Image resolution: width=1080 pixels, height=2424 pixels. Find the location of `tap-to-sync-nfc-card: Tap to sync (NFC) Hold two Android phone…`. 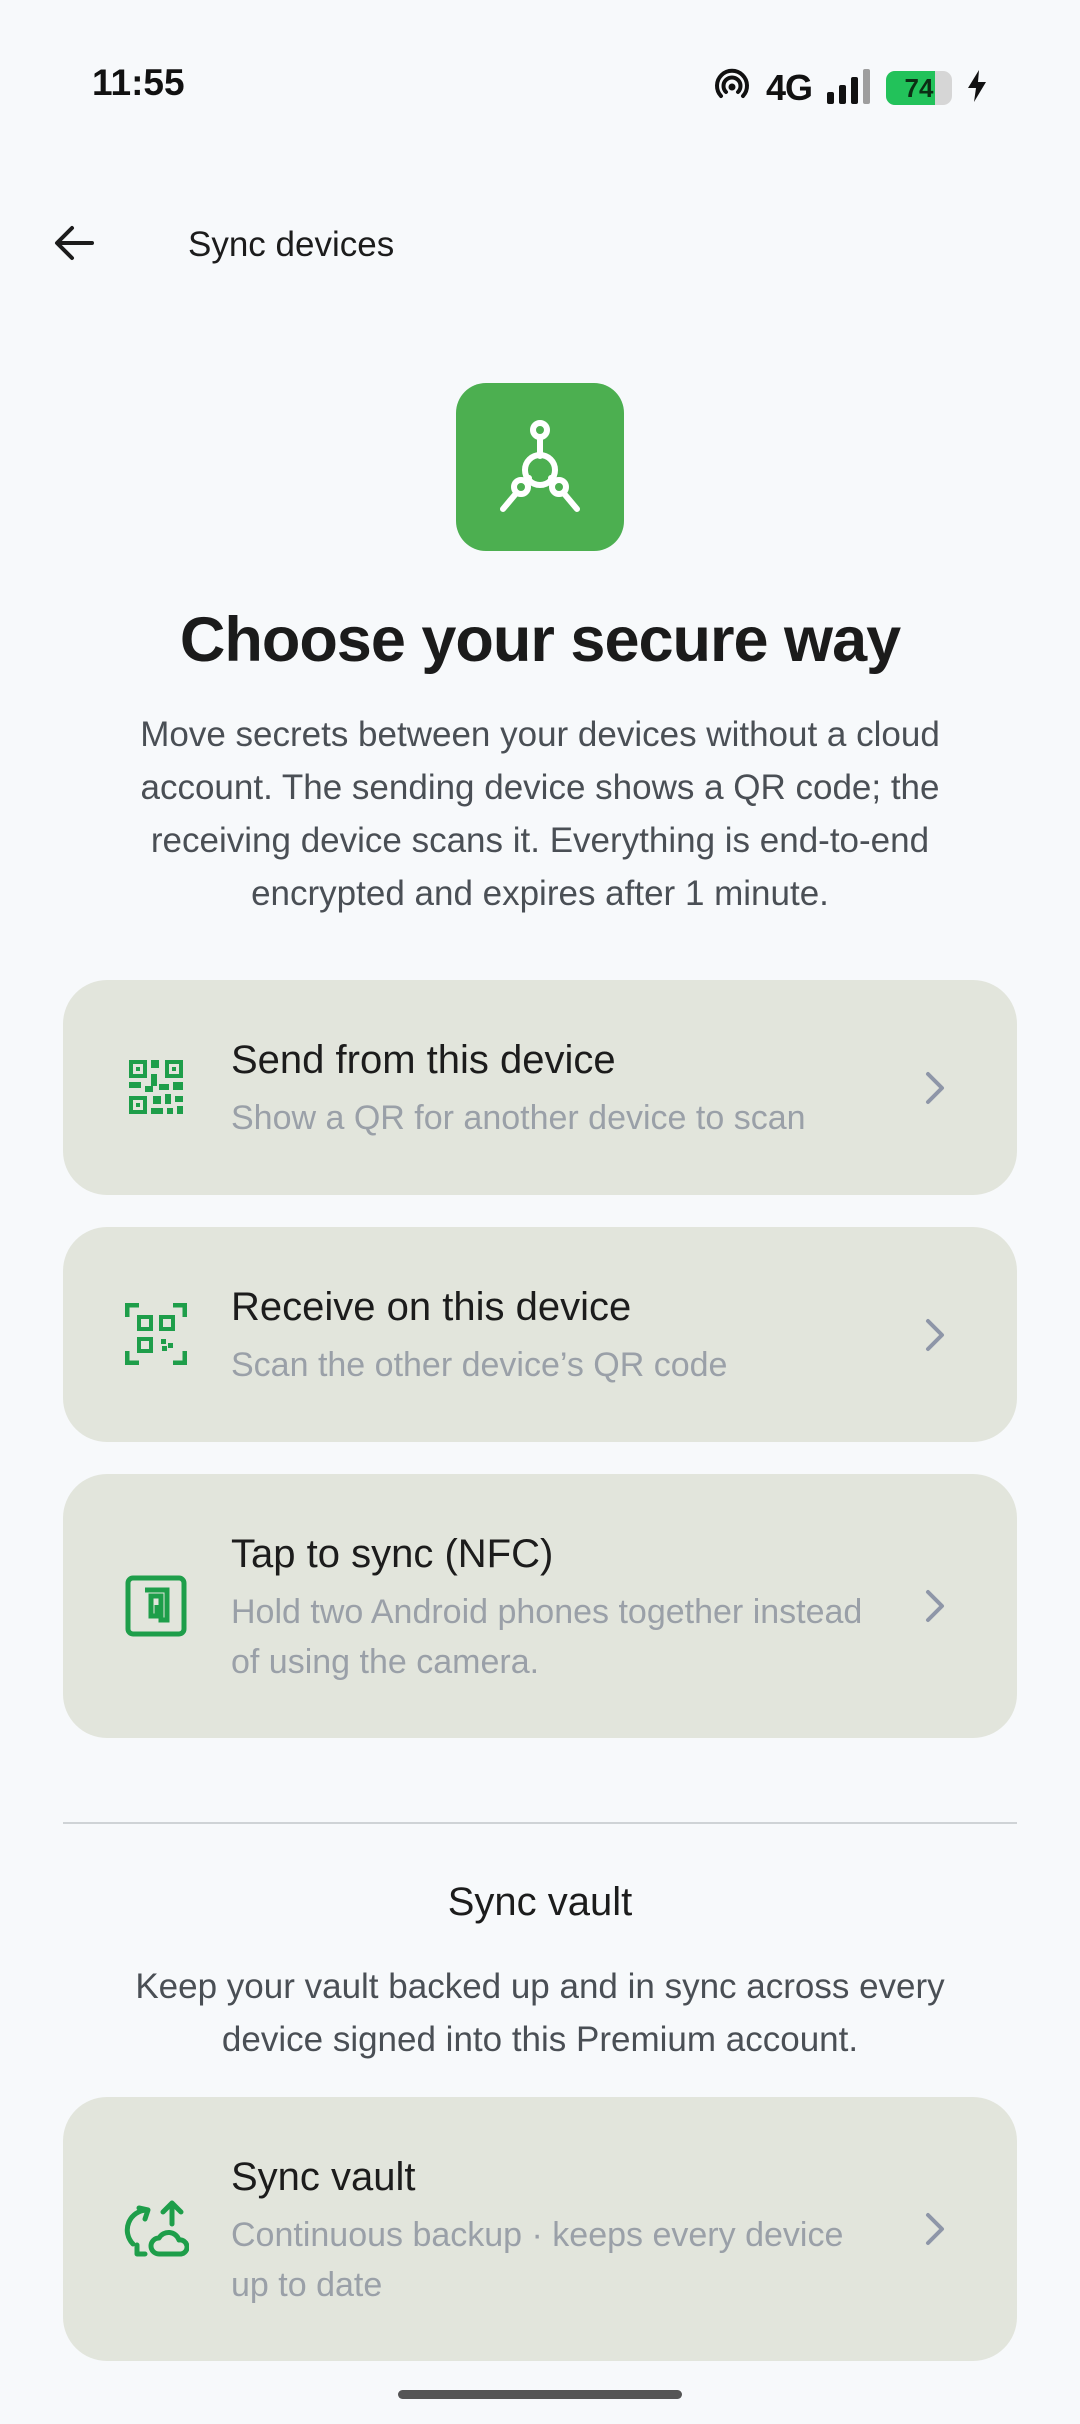

tap-to-sync-nfc-card: Tap to sync (NFC) Hold two Android phone… is located at coordinates (540, 1606).